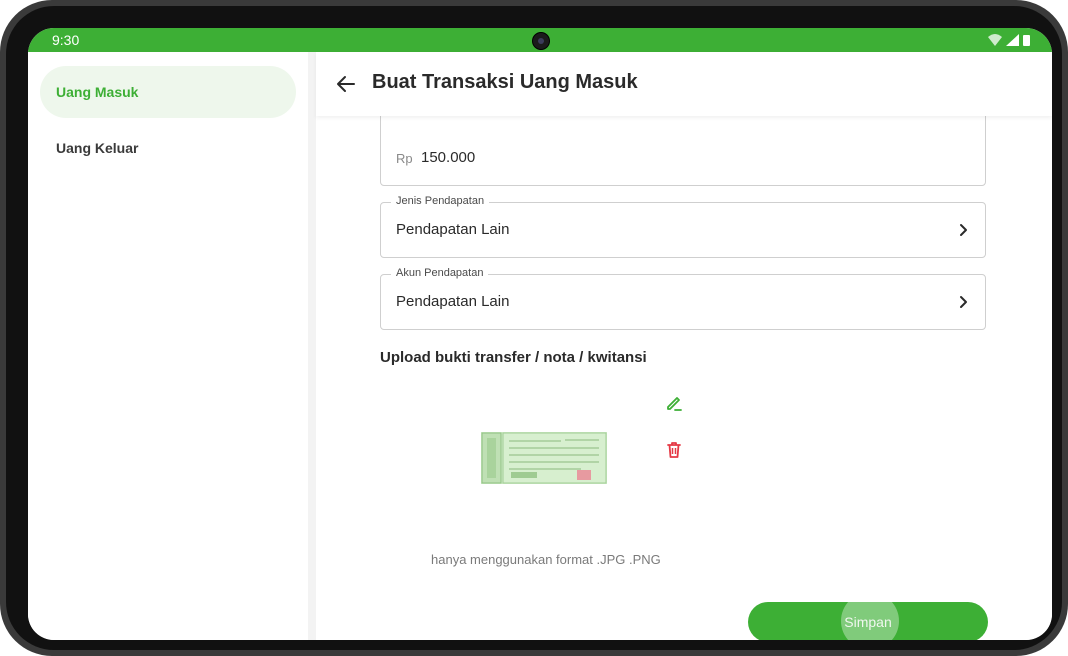  I want to click on save-button: Simpan, so click(868, 621).